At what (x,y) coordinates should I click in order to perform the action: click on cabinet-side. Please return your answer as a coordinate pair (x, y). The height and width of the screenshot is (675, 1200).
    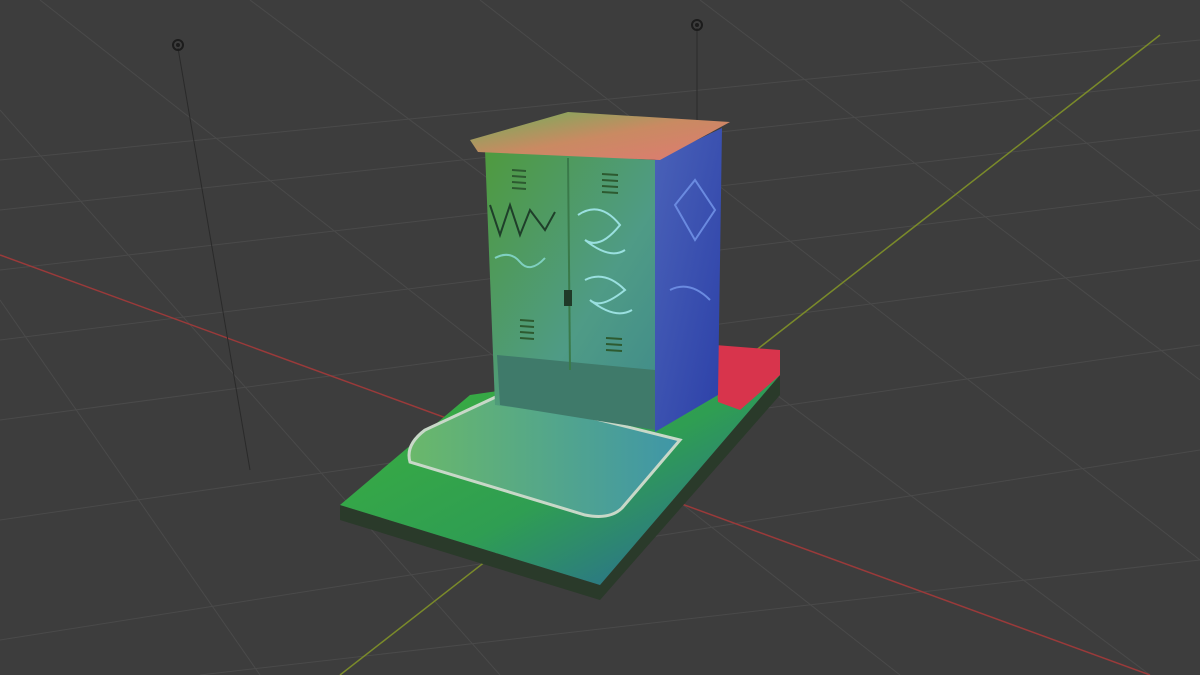
    Looking at the image, I should click on (688, 280).